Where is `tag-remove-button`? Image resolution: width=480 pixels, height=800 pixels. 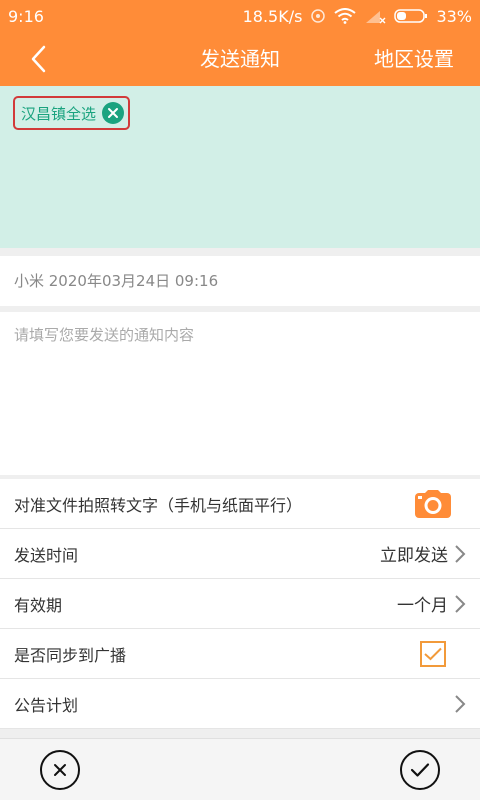
tag-remove-button is located at coordinates (113, 113).